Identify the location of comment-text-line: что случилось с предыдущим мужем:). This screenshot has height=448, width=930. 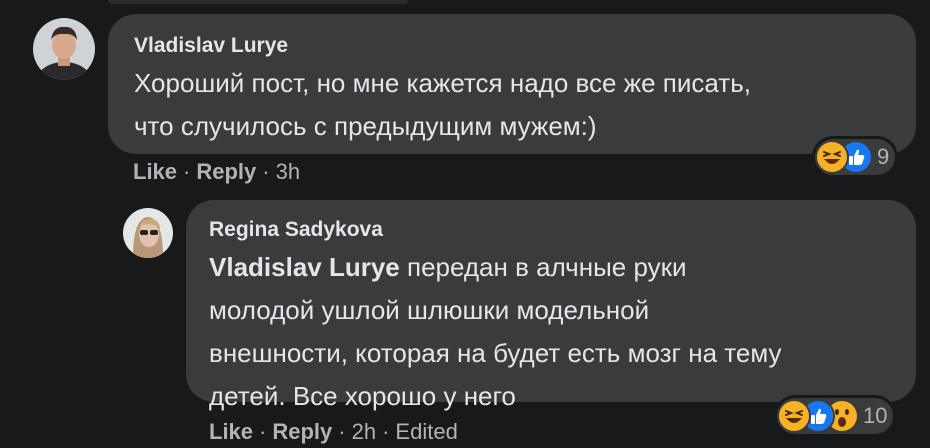
(365, 126).